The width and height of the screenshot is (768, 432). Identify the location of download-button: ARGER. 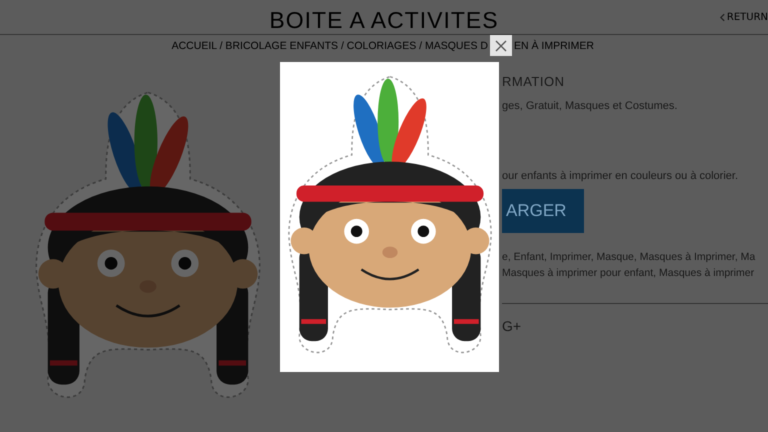
(543, 211).